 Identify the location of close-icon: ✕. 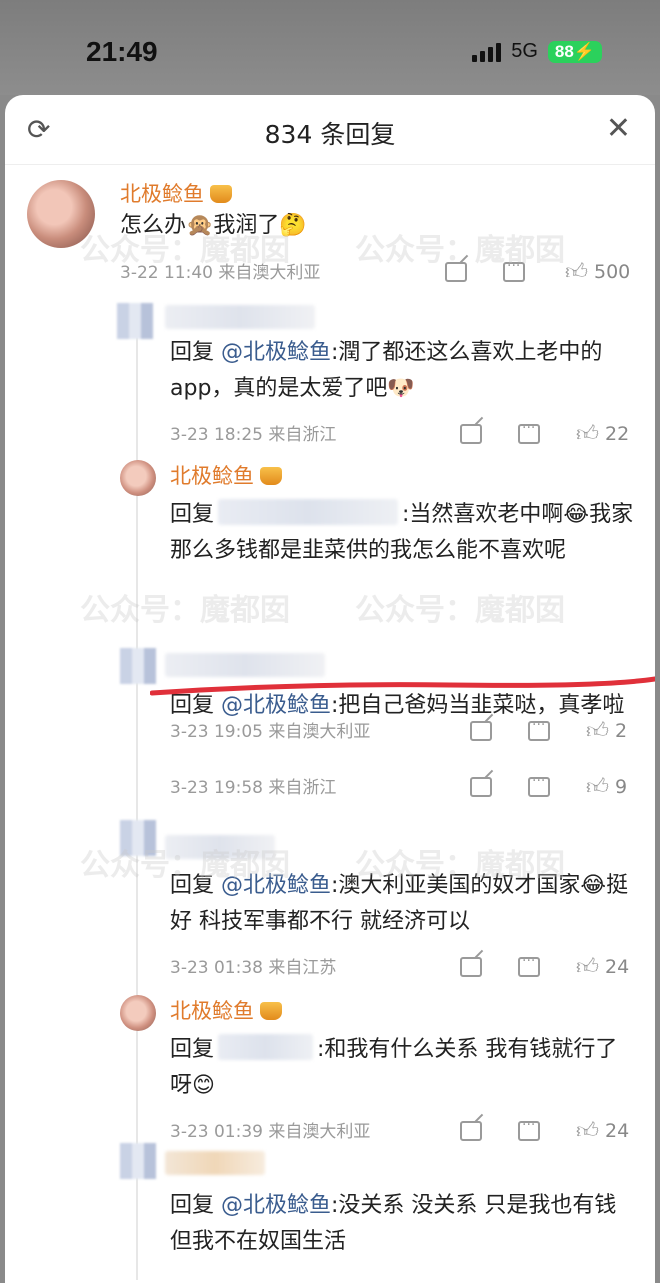
(618, 128).